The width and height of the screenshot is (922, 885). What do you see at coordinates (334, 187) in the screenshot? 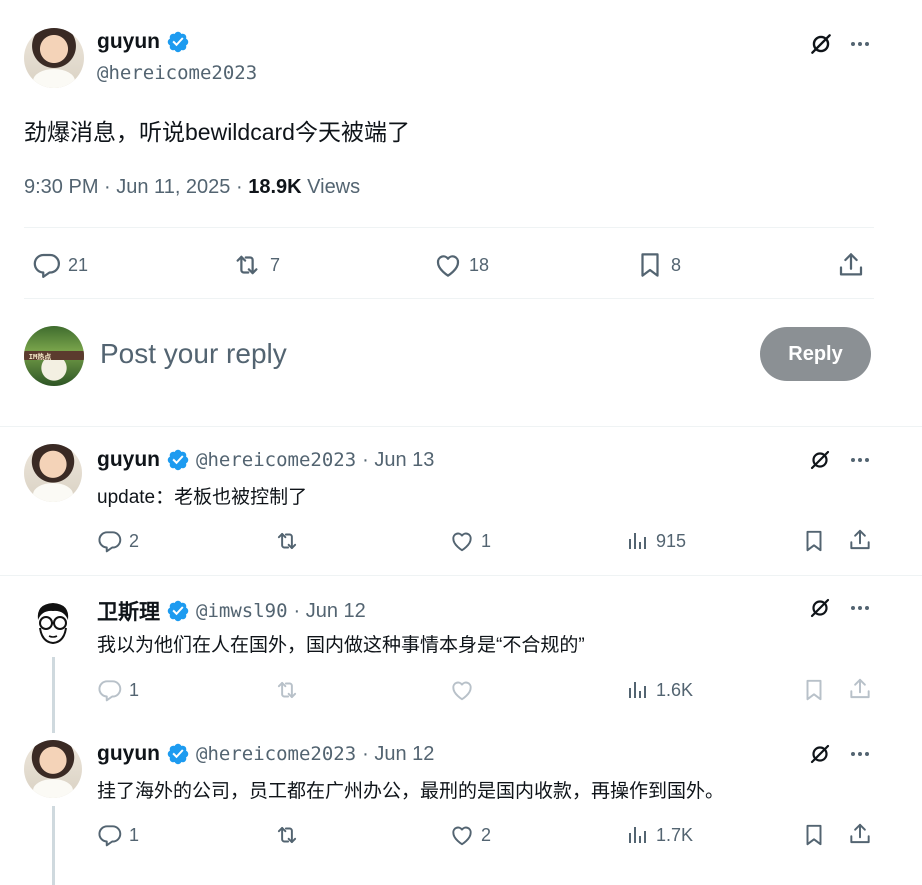
I see `views-label: Views` at bounding box center [334, 187].